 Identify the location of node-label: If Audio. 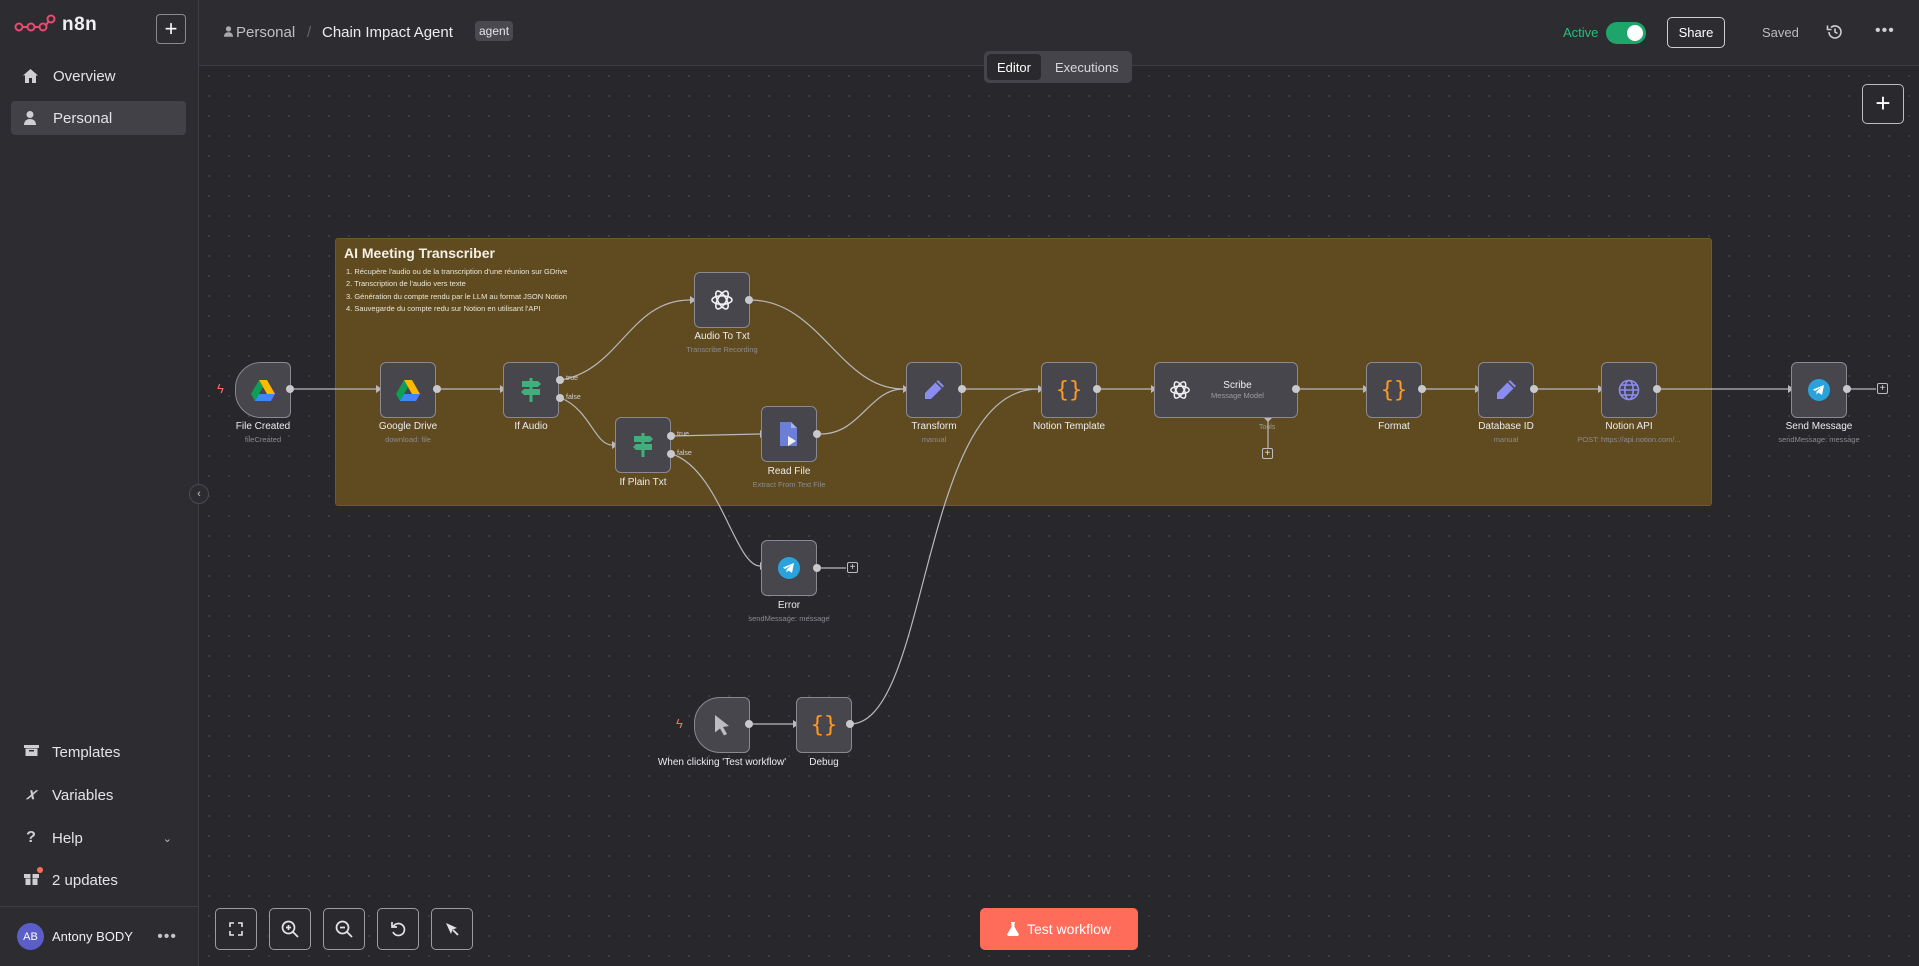
(531, 426).